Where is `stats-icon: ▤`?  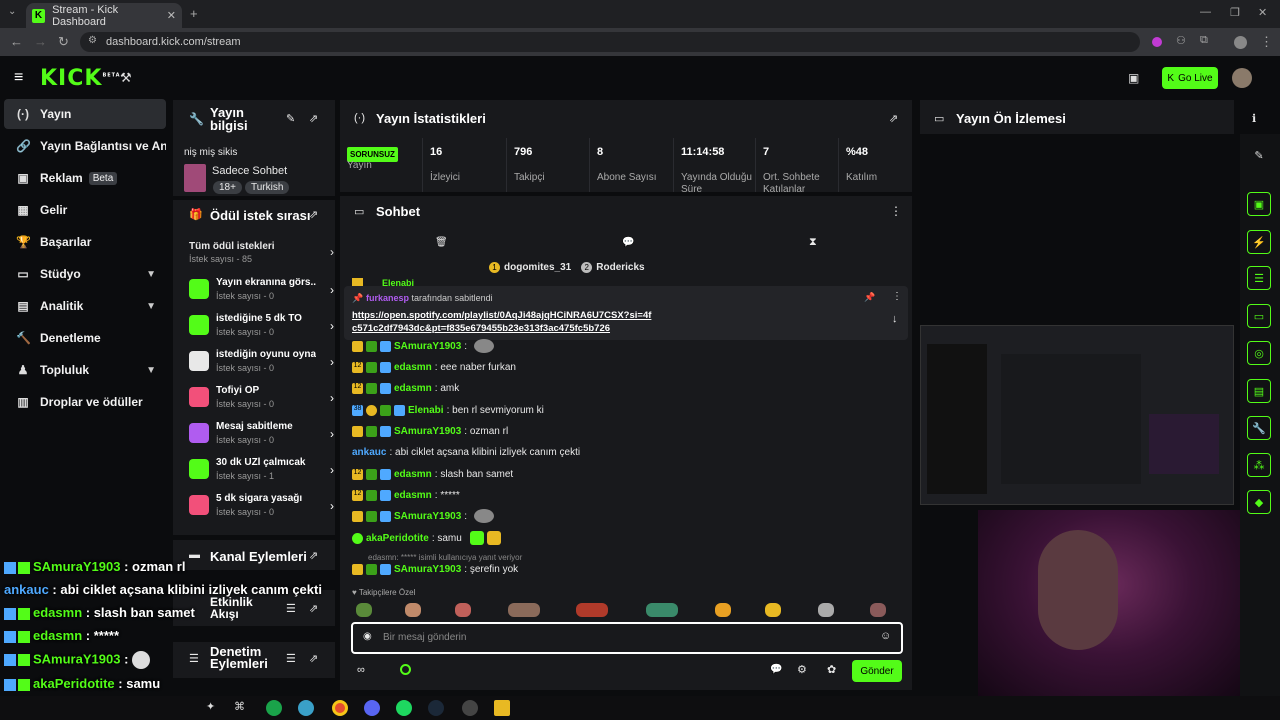 stats-icon: ▤ is located at coordinates (1259, 391).